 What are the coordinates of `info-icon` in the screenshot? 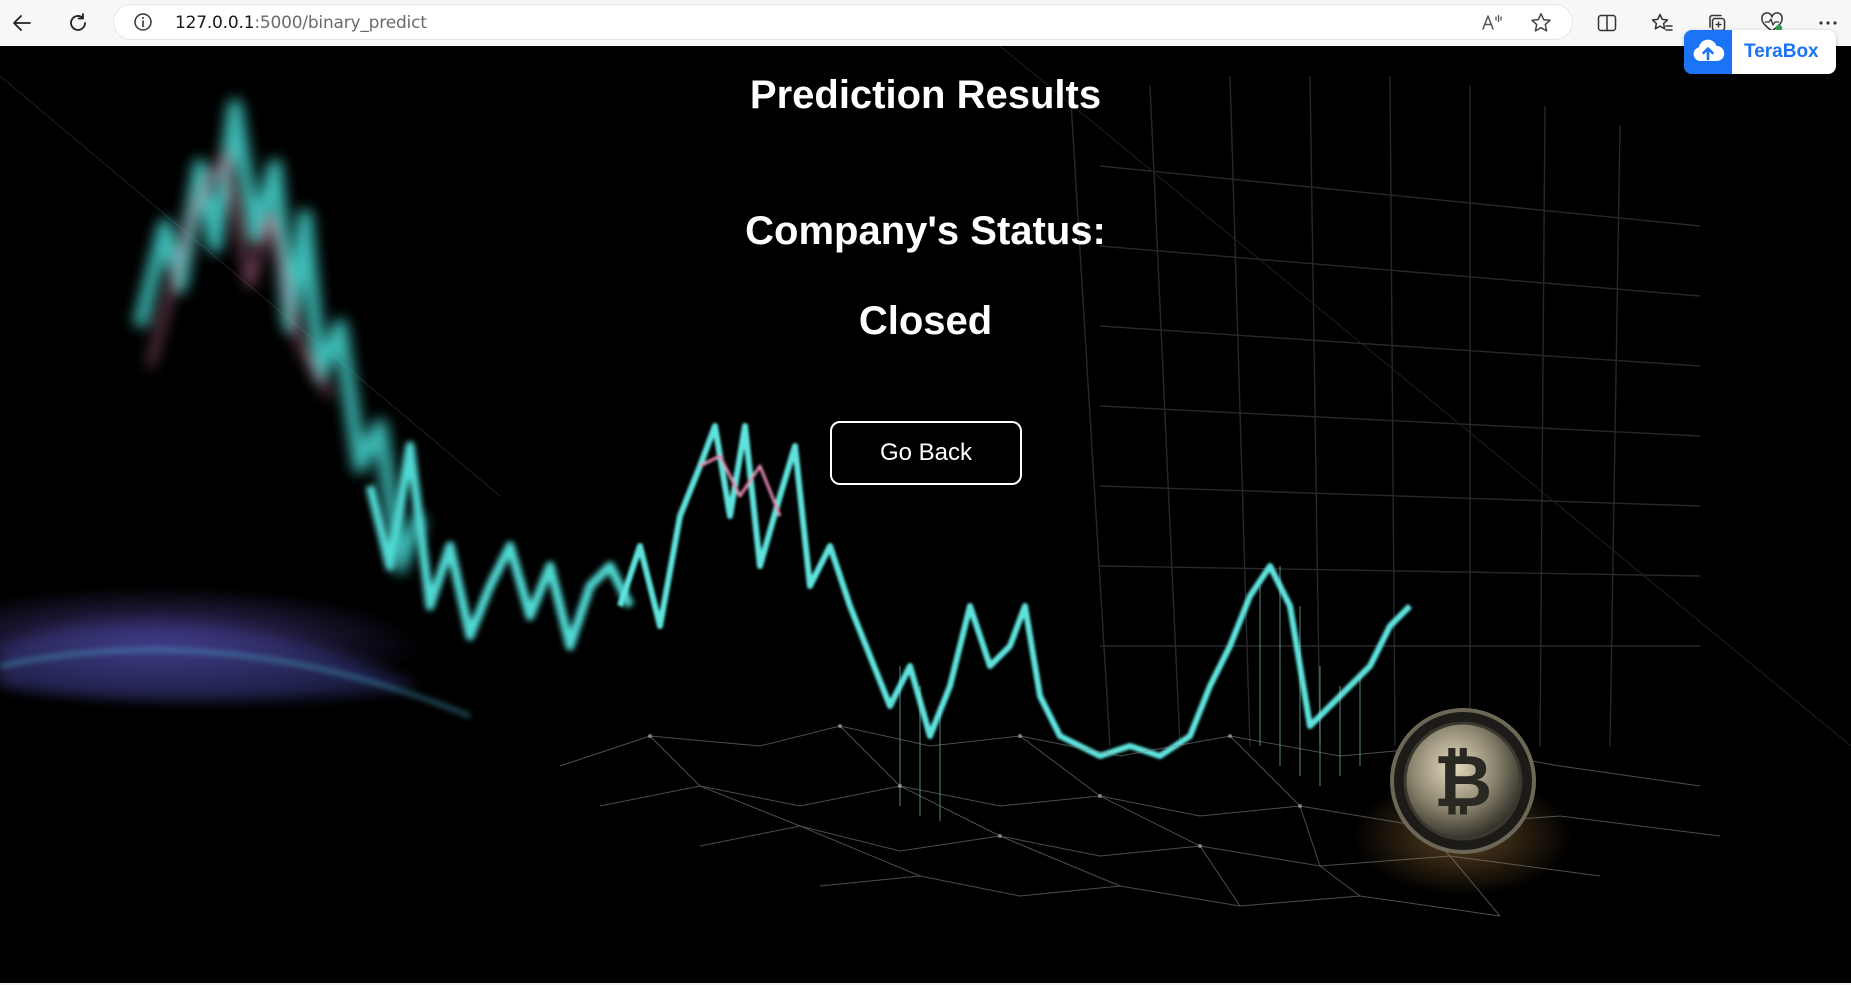 It's located at (143, 22).